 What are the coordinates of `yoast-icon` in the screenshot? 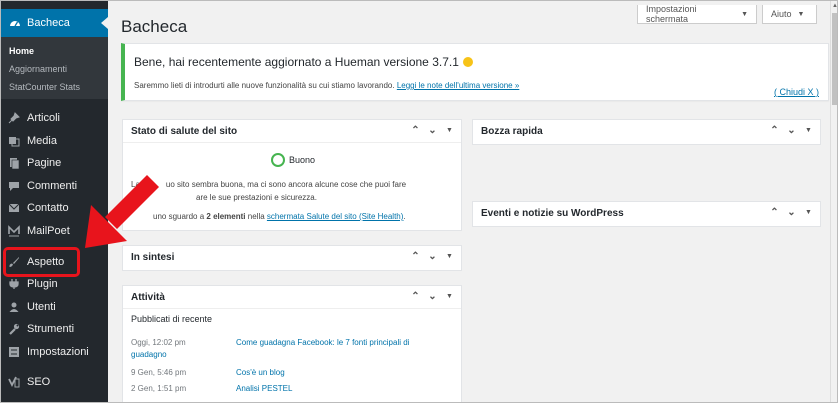 It's located at (14, 382).